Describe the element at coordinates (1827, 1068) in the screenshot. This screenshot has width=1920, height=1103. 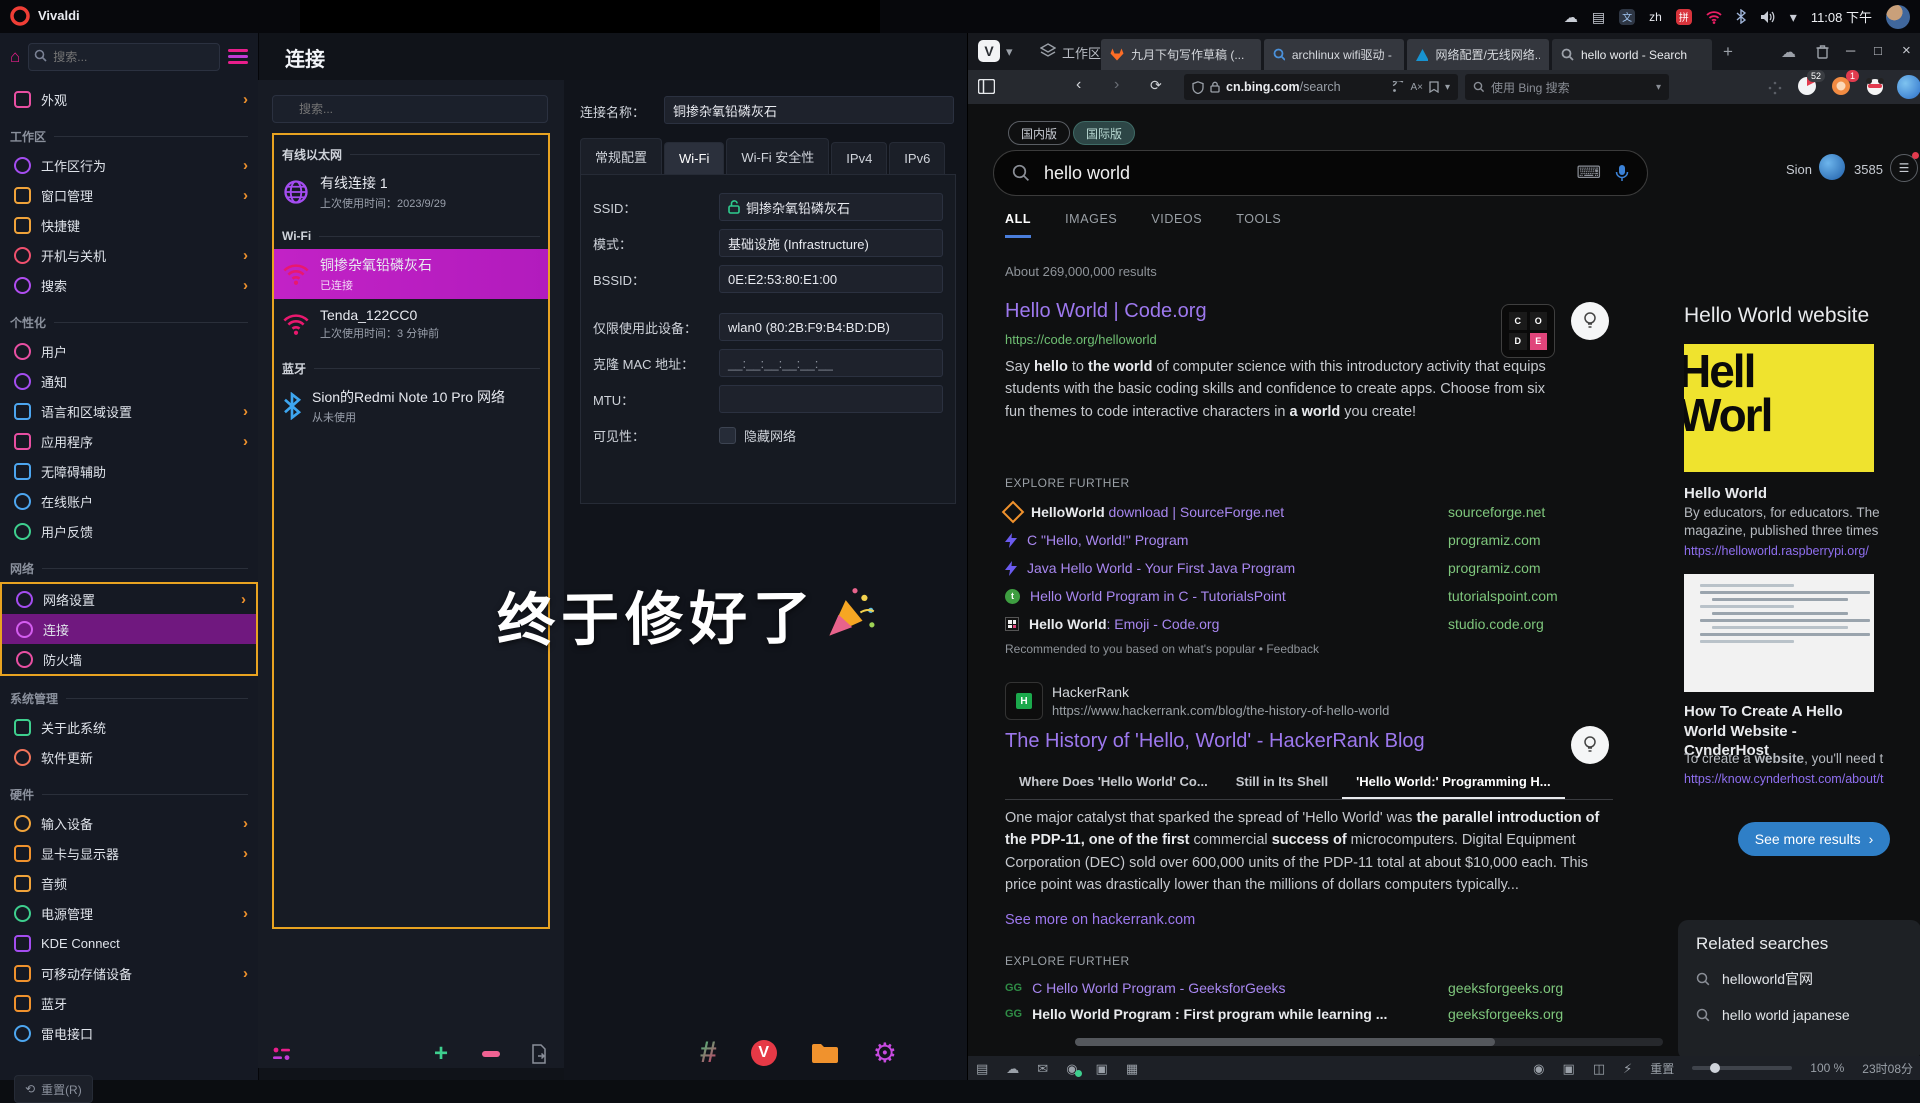
I see `zoom-level: 100 %` at that location.